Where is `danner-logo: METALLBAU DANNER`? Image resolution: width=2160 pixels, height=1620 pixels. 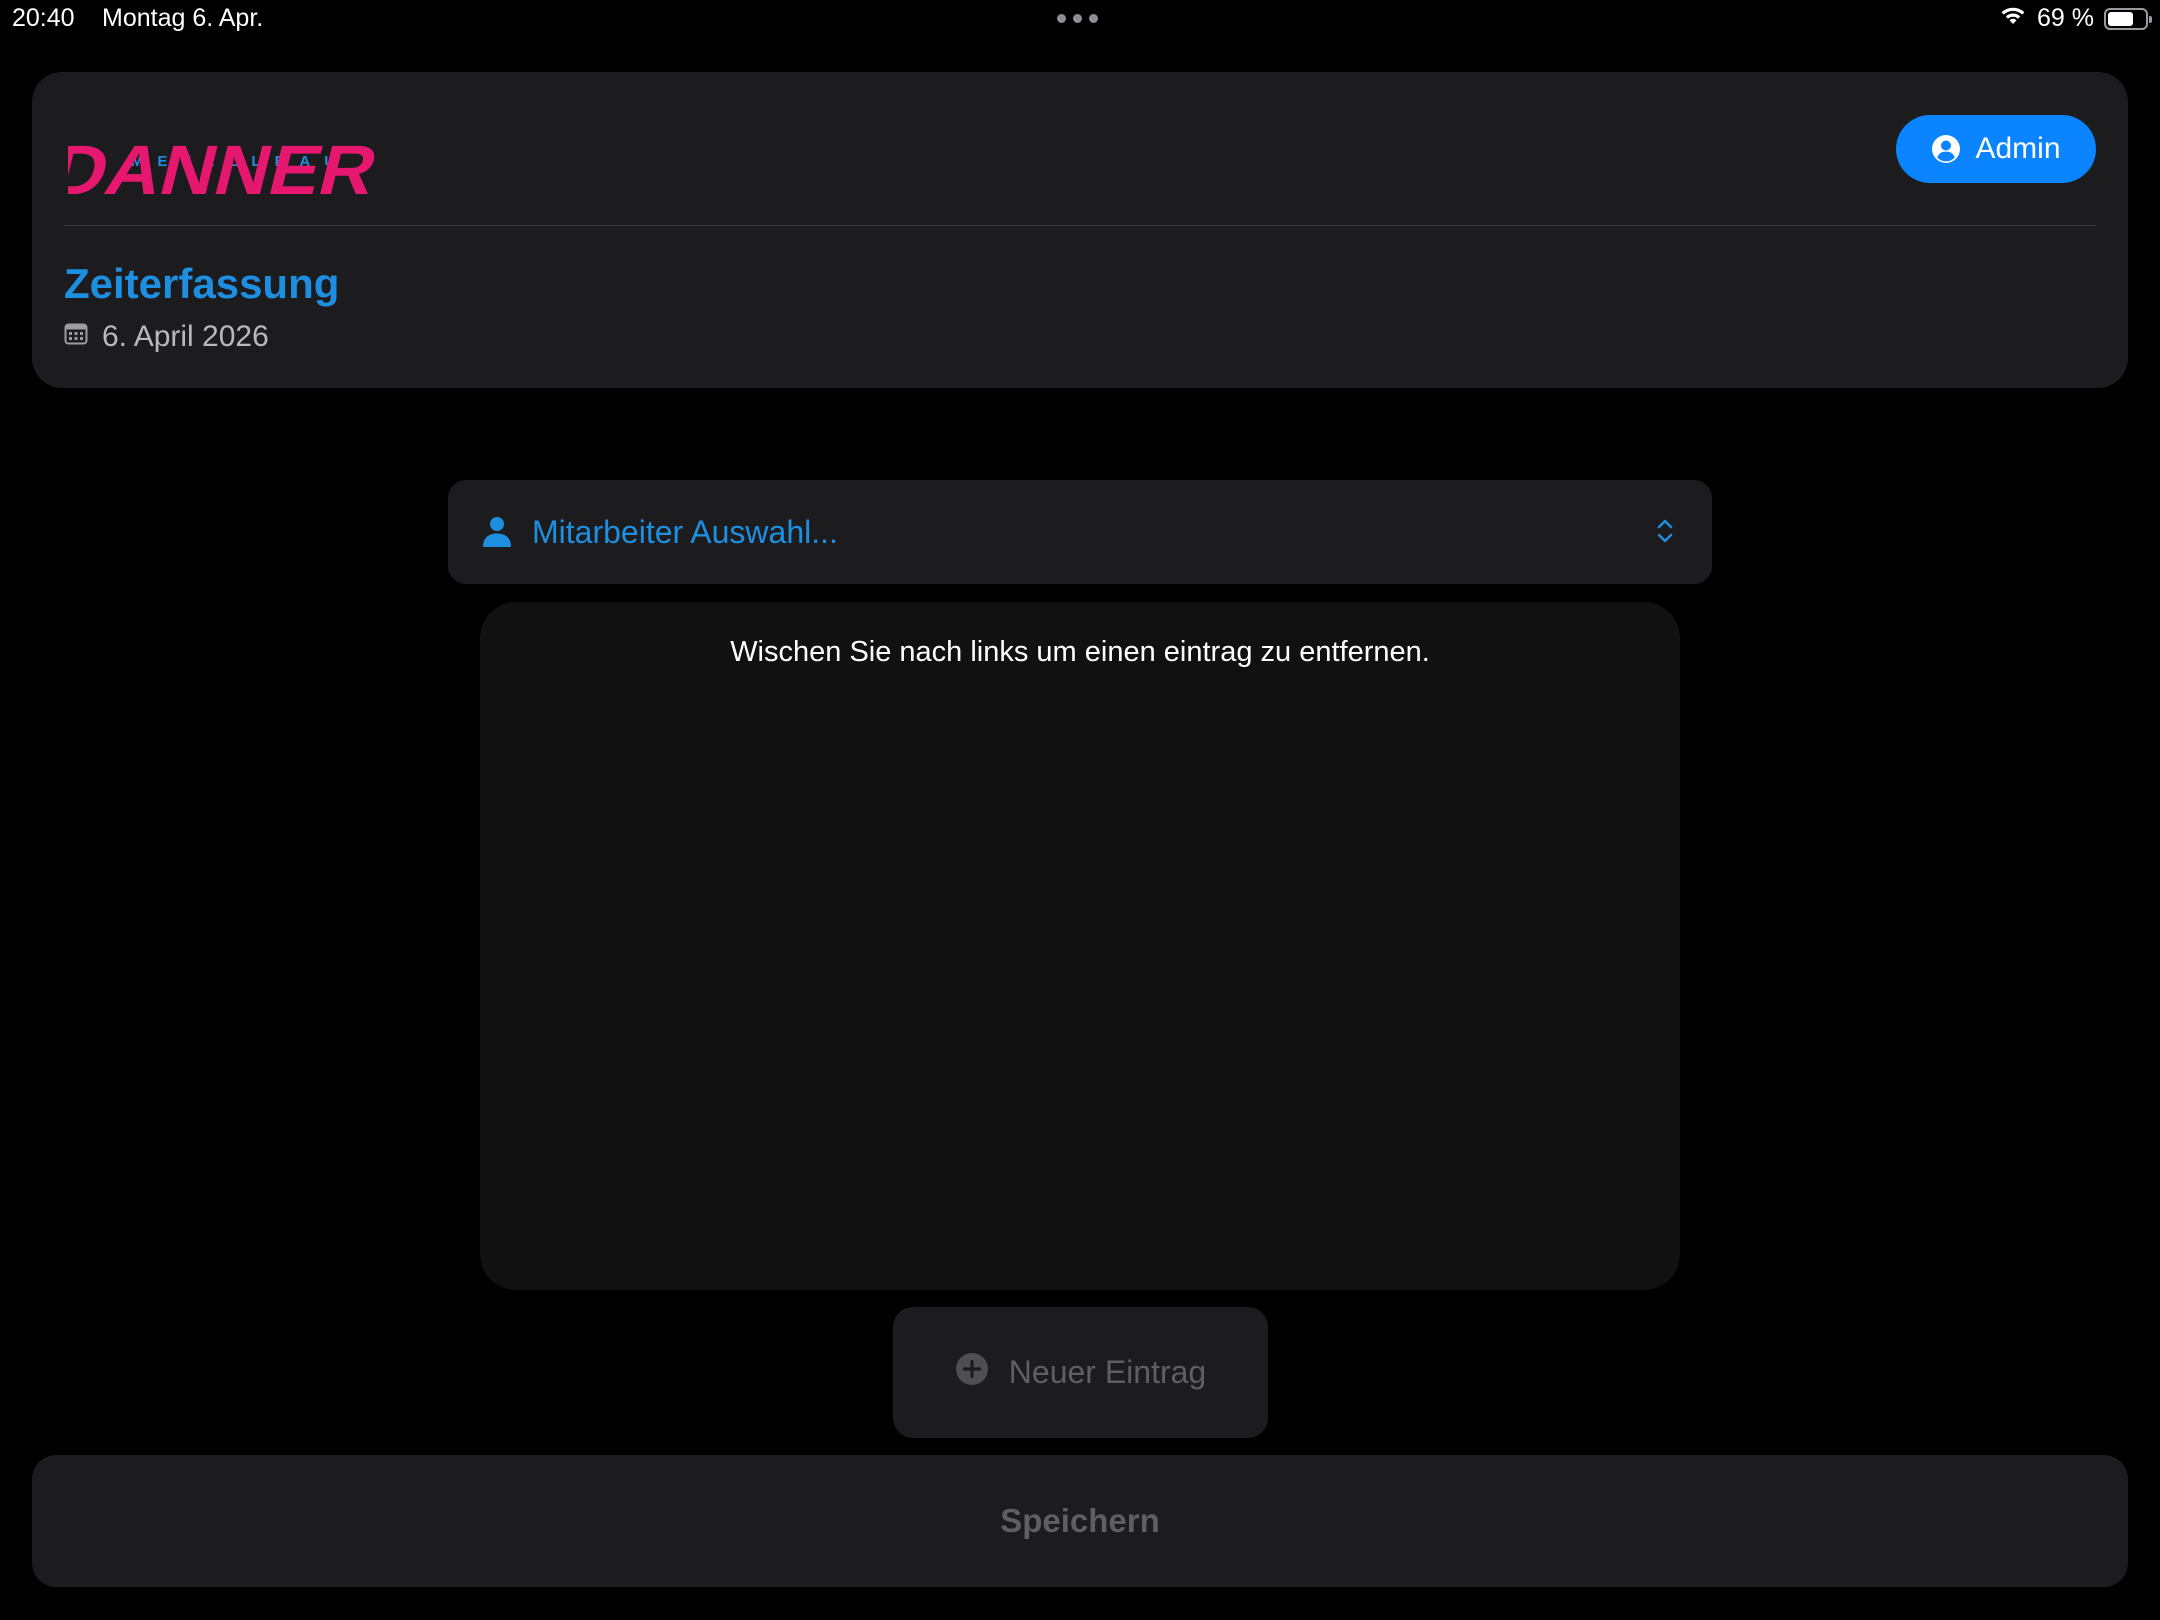 danner-logo: METALLBAU DANNER is located at coordinates (226, 167).